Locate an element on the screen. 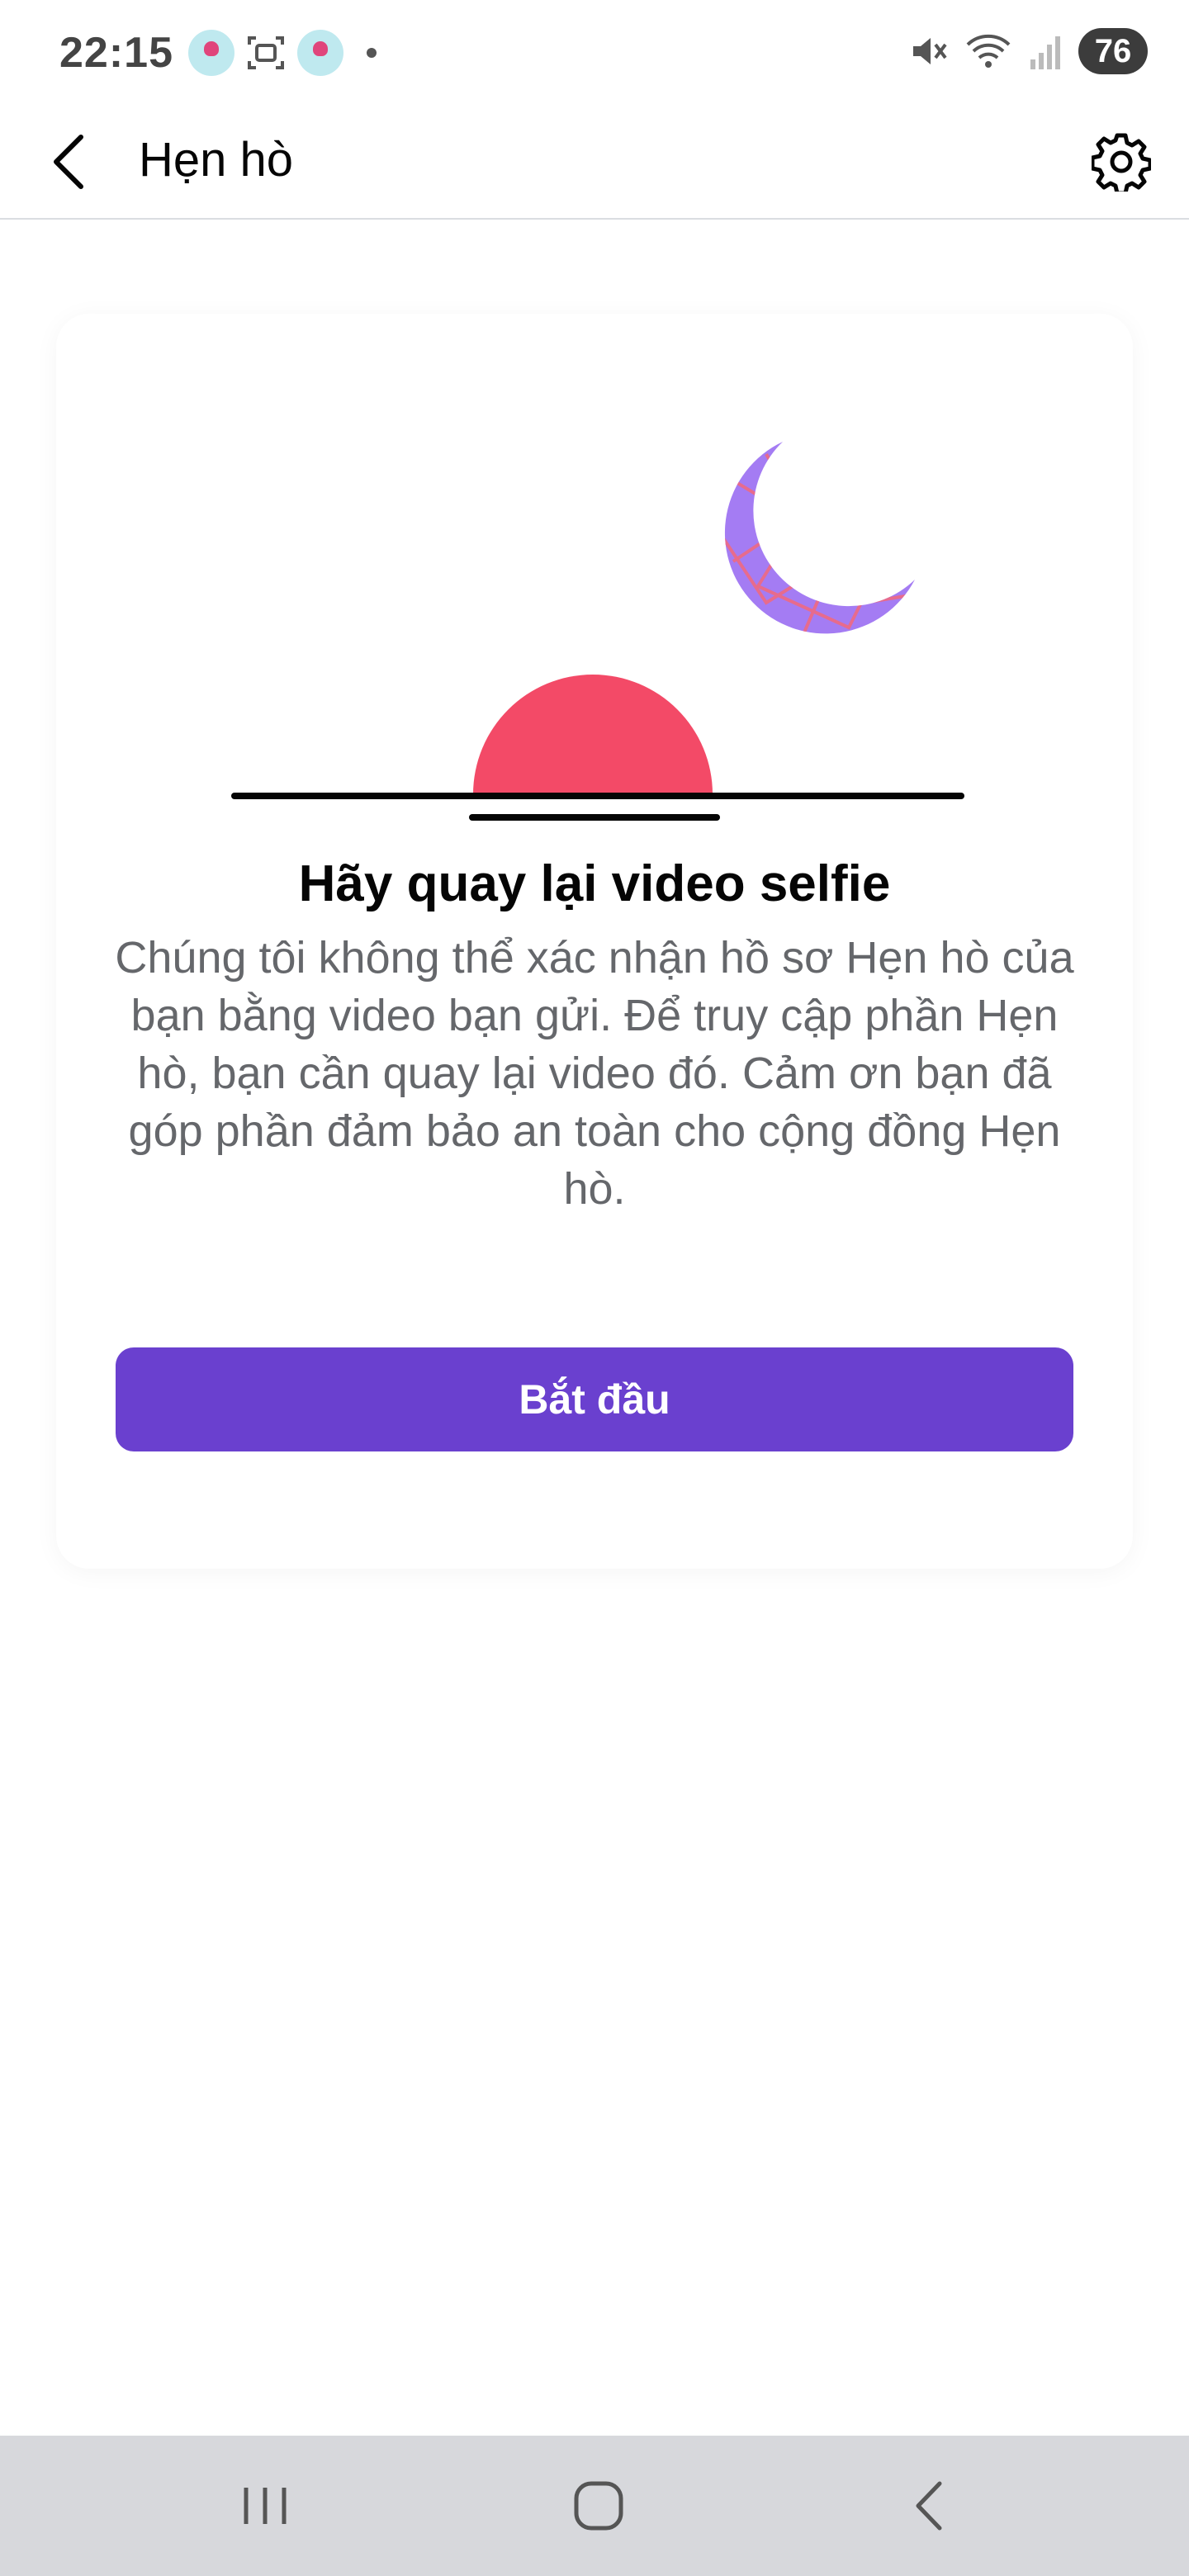  moon-icon is located at coordinates (819, 538).